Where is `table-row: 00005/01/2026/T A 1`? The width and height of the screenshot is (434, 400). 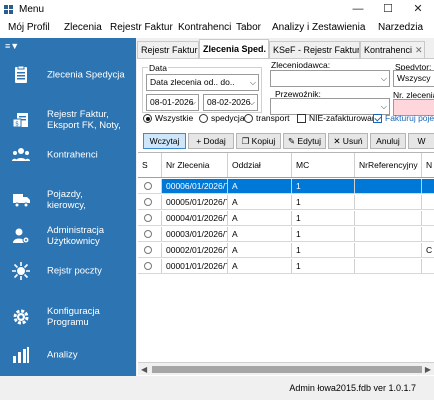
table-row: 00005/01/2026/T A 1 is located at coordinates (286, 202).